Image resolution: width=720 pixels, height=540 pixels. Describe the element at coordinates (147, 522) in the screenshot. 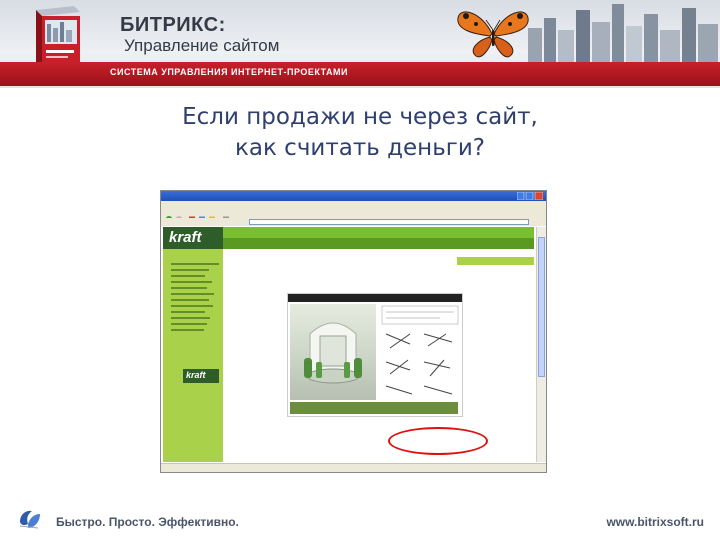

I see `footer-slogan: Быстро. Просто. Эффективно.` at that location.